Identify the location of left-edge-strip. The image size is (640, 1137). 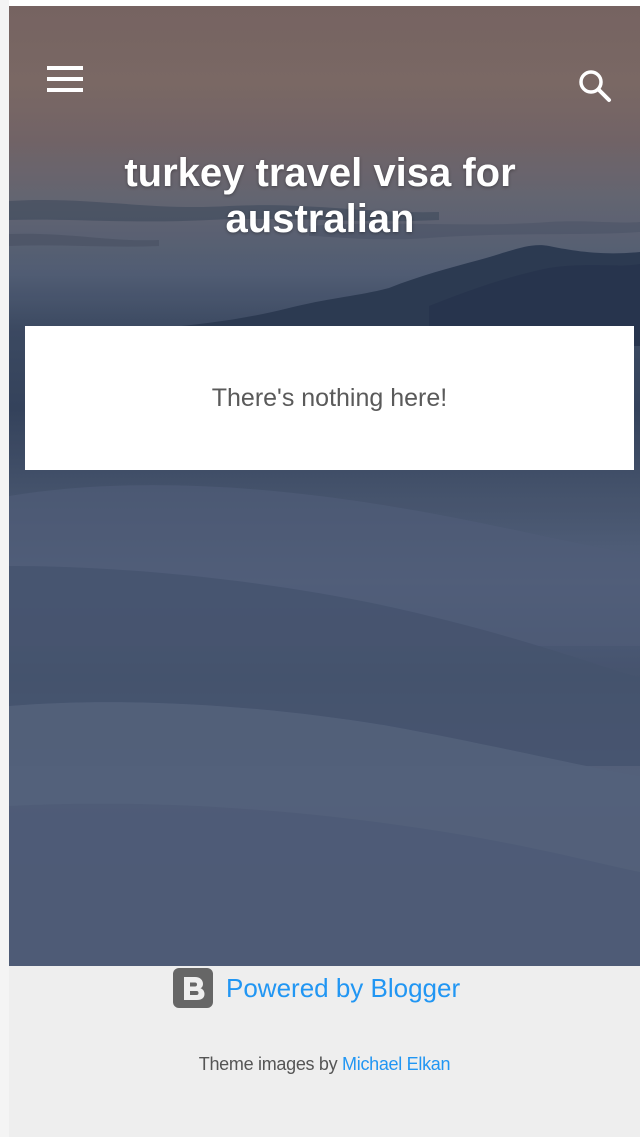
(4, 568).